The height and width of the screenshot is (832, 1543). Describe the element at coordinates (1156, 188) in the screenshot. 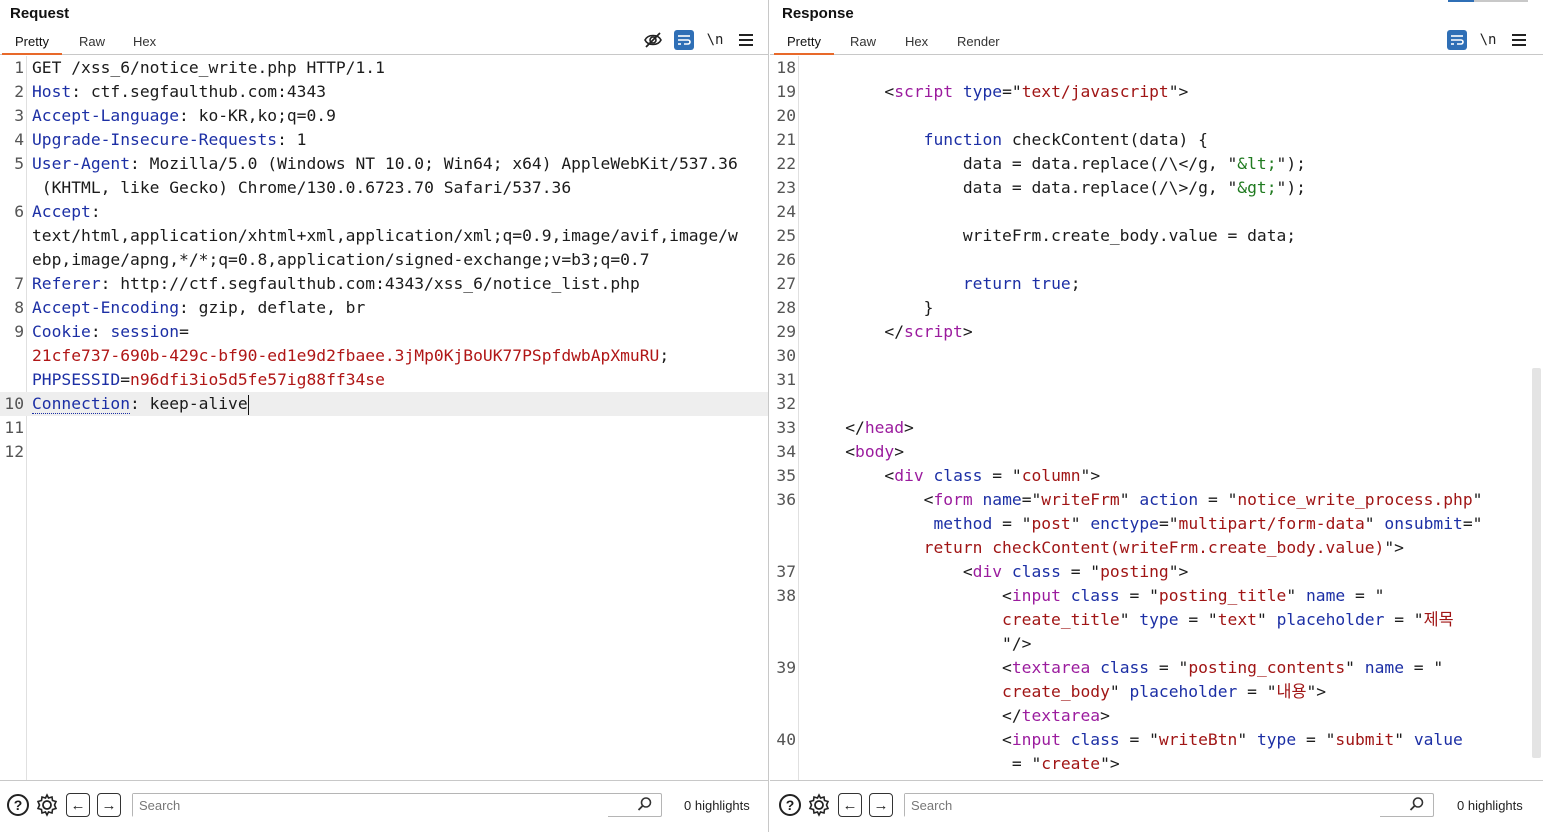

I see `code-line: 23 data = data.replace(/\>/g, "&gt;");` at that location.